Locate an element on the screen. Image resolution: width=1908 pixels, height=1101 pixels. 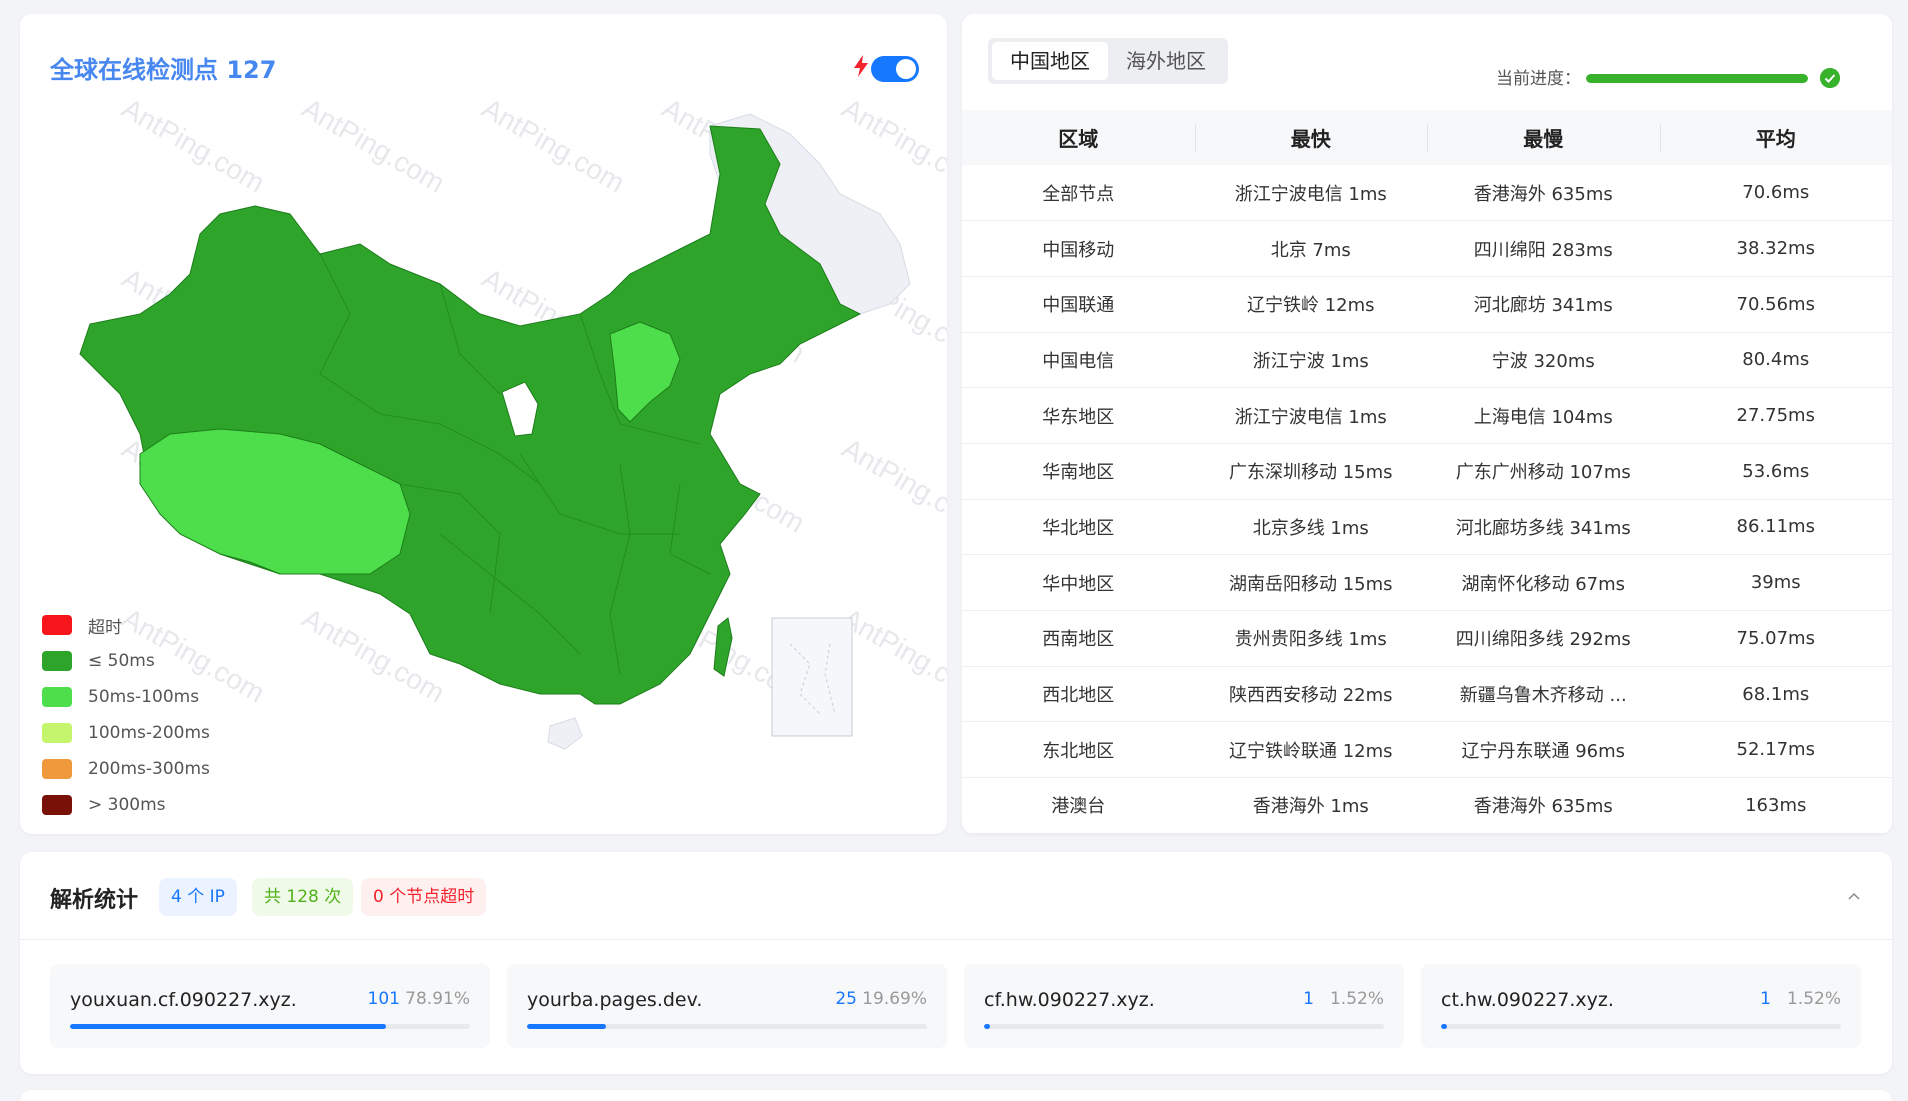
host-card: youxuan.cf.090227.xyz. 101 78.91% is located at coordinates (270, 1006).